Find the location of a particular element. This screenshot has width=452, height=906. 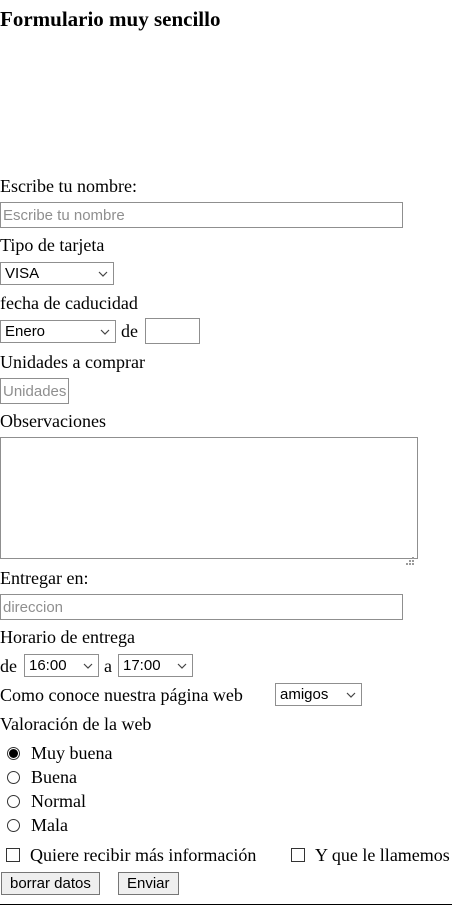

rating-option-label: Normal is located at coordinates (58, 800).